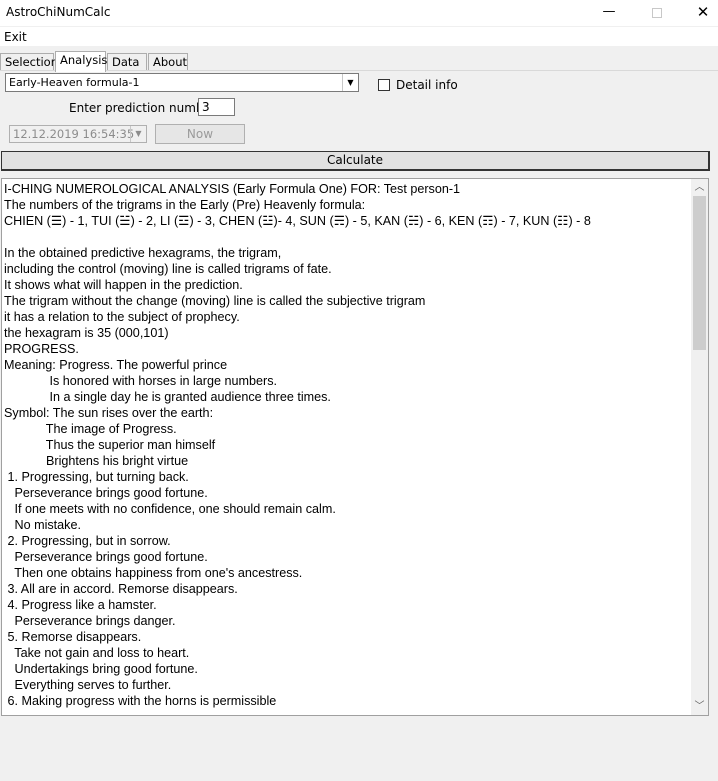 The width and height of the screenshot is (718, 781). Describe the element at coordinates (609, 13) in the screenshot. I see `minimize-button: —` at that location.